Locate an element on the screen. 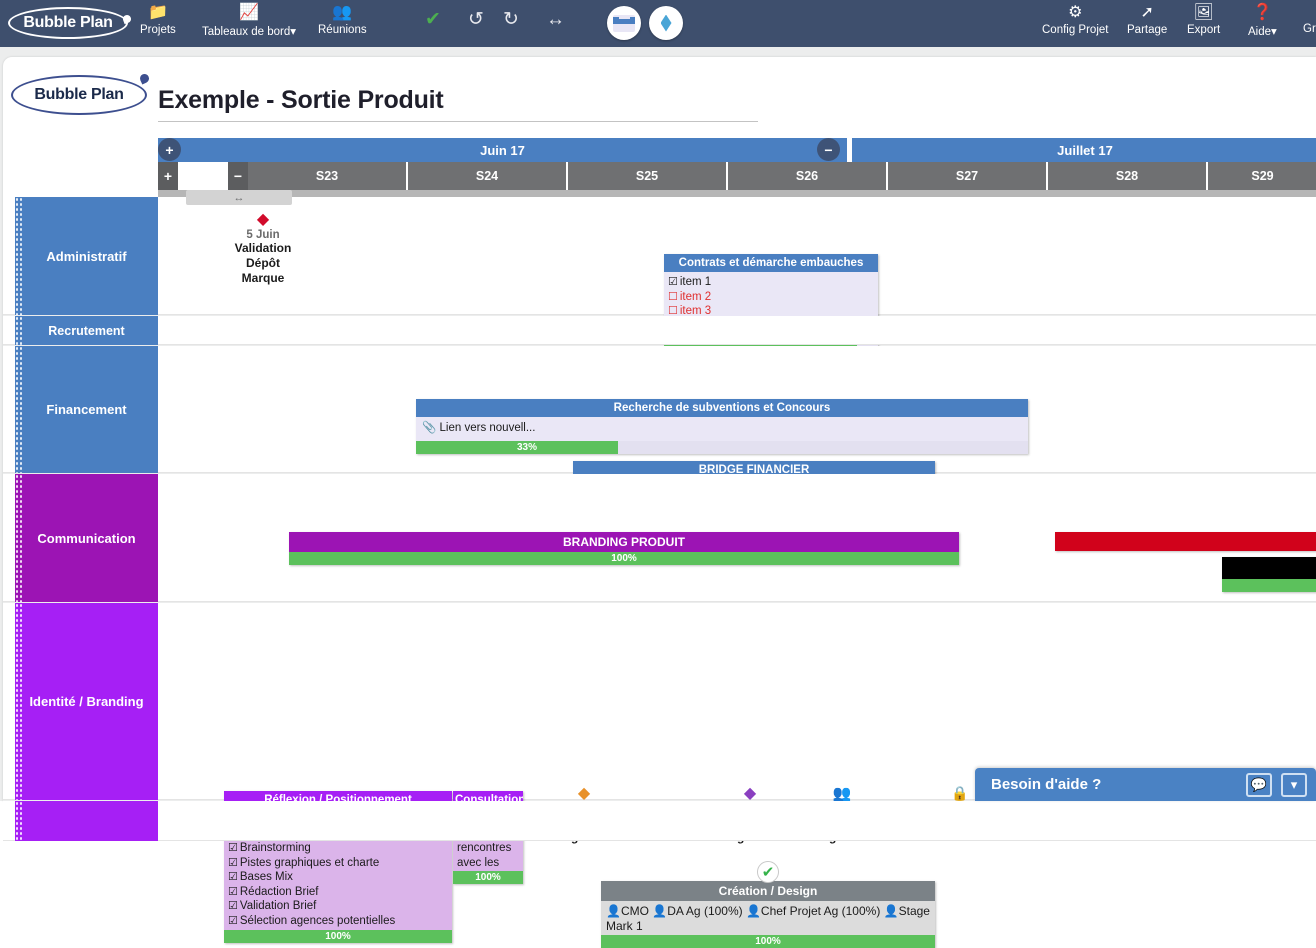 This screenshot has width=1316, height=948. sidebar-item-identite-branding: Identité / Branding is located at coordinates (86, 701).